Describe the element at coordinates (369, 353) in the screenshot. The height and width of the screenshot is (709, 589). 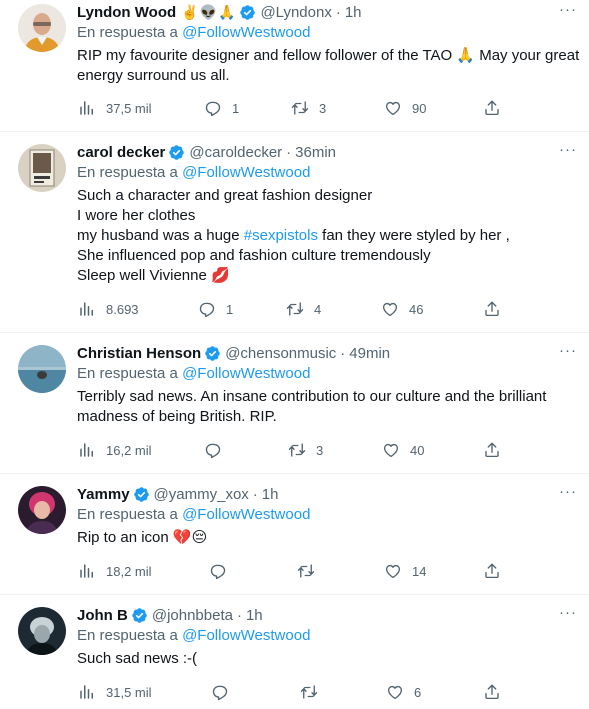
I see `timestamp: 49min` at that location.